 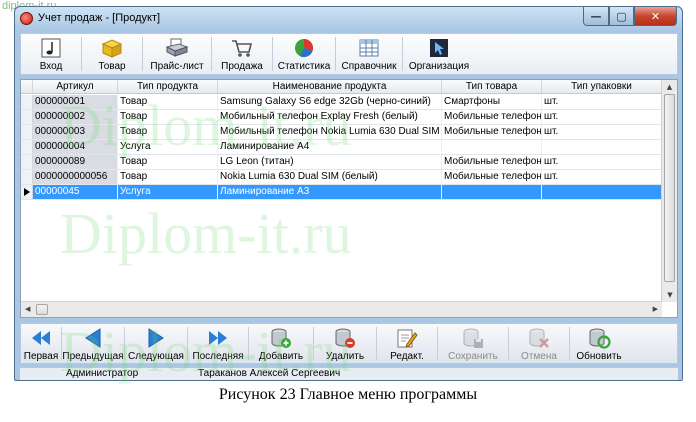 What do you see at coordinates (330, 147) in the screenshot?
I see `cell-product-name: Ламинирование A4` at bounding box center [330, 147].